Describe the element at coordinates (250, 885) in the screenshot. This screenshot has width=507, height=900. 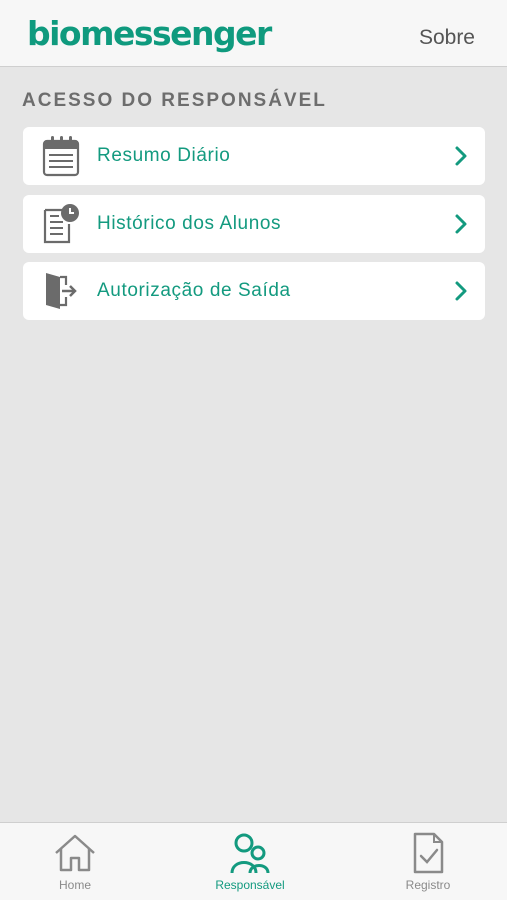
I see `tab-label: Responsável` at that location.